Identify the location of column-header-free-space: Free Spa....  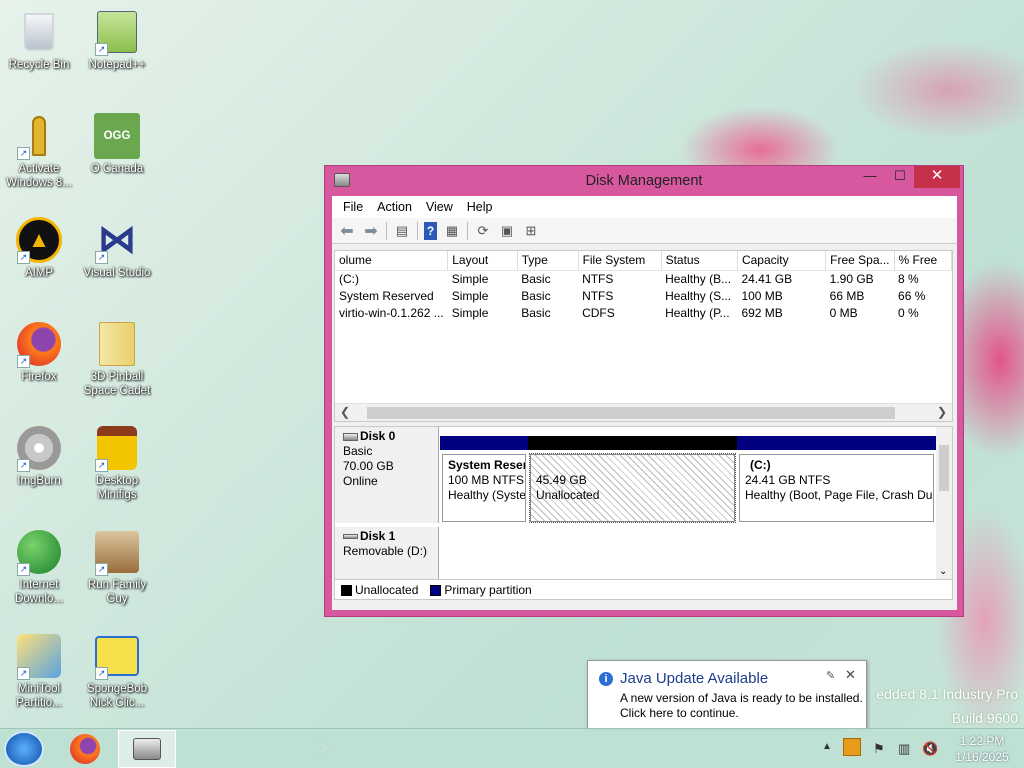
(860, 261).